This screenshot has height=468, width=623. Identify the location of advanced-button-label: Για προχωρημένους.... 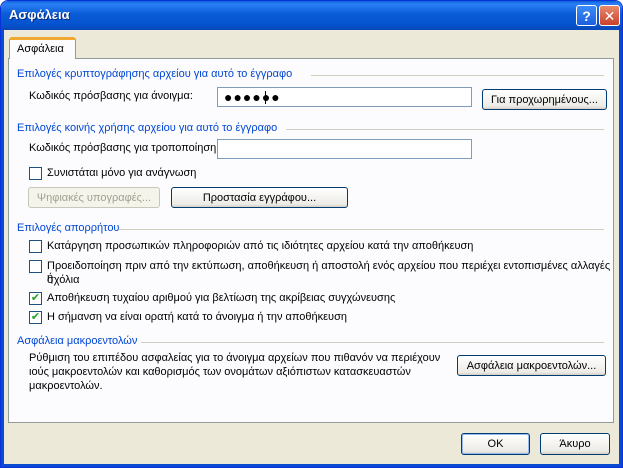
(544, 99).